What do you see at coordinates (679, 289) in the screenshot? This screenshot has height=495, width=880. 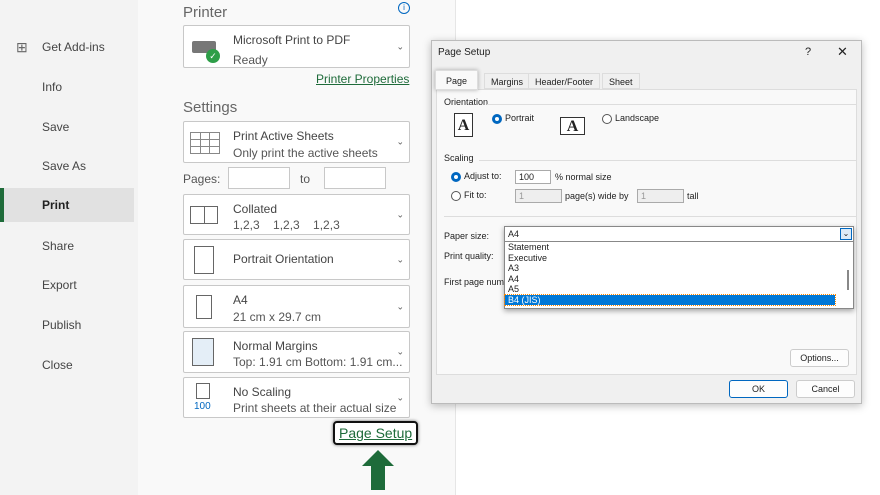 I see `paper-option: A5` at bounding box center [679, 289].